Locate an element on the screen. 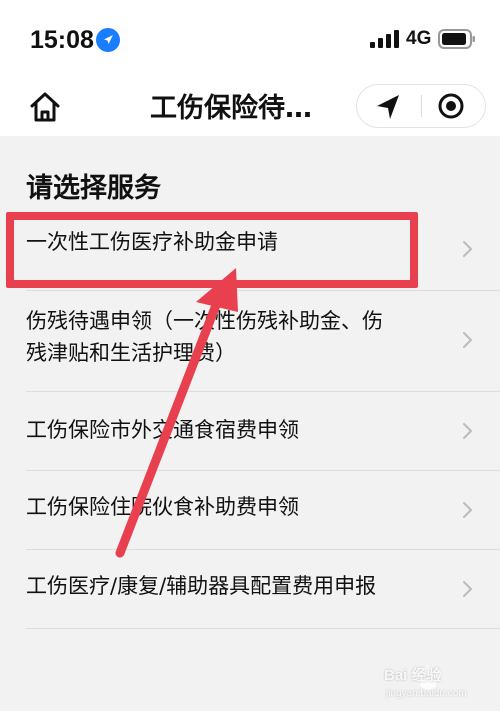 The width and height of the screenshot is (500, 711). mini-program-capsule is located at coordinates (421, 106).